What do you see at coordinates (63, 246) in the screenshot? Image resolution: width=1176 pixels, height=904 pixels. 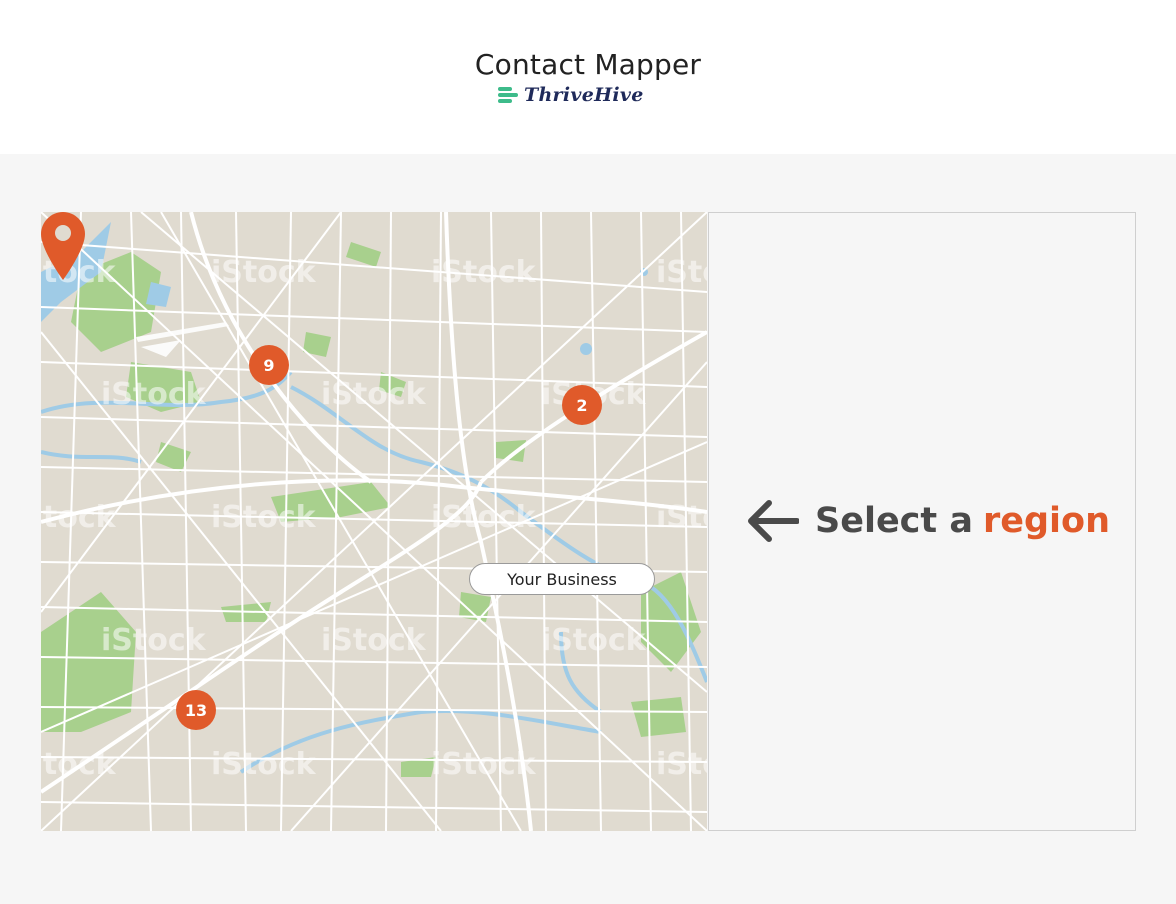 I see `map-pin-icon` at bounding box center [63, 246].